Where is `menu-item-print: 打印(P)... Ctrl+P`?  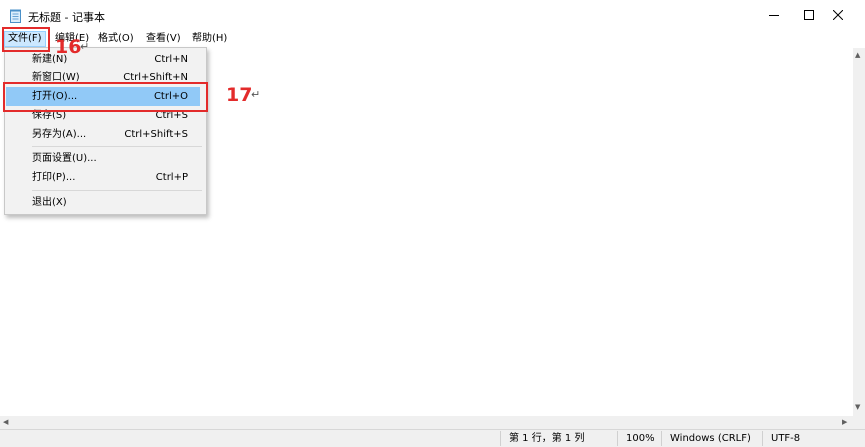
menu-item-print: 打印(P)... Ctrl+P is located at coordinates (103, 177).